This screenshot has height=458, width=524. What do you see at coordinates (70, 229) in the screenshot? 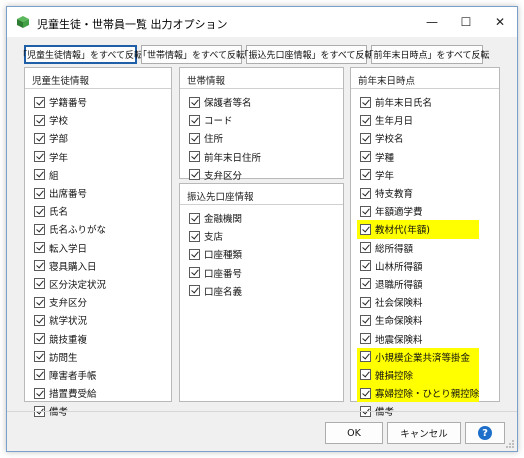
I see `student-checkbox-row: 氏名ふりがな` at bounding box center [70, 229].